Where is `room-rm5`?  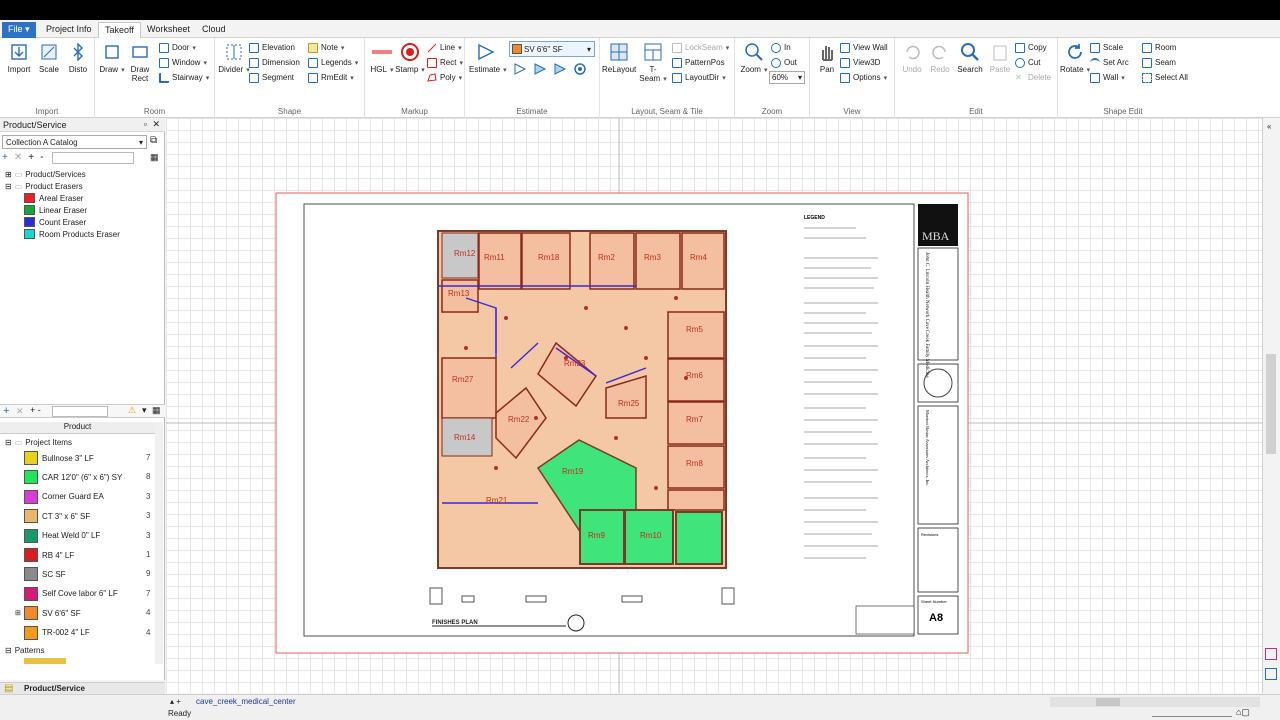
room-rm5 is located at coordinates (696, 335).